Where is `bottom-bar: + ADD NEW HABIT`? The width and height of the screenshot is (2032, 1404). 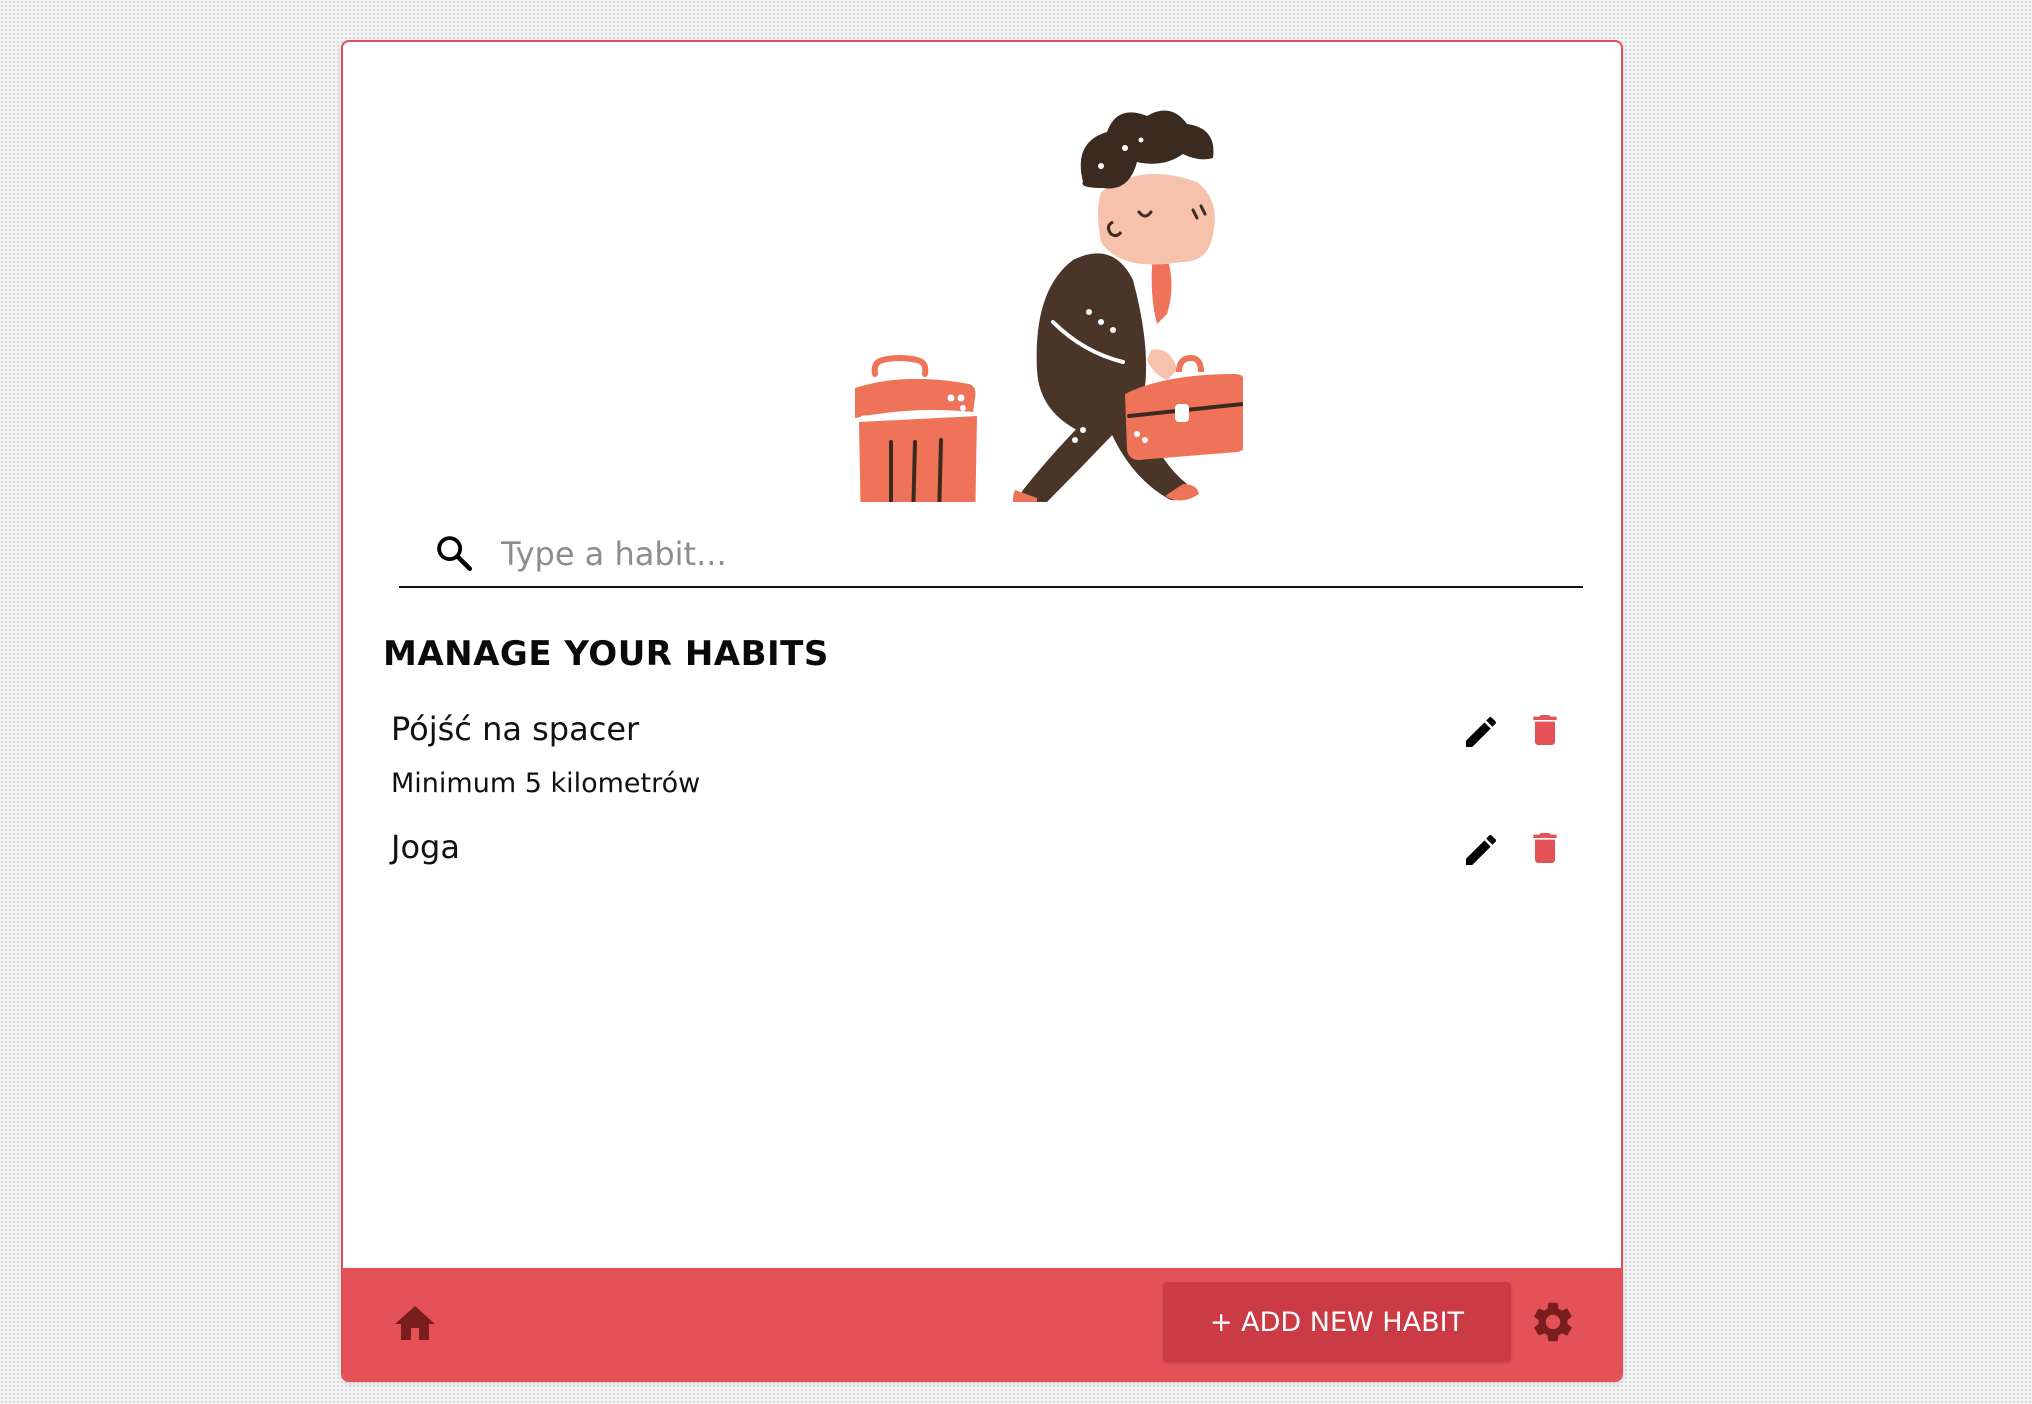 bottom-bar: + ADD NEW HABIT is located at coordinates (982, 1324).